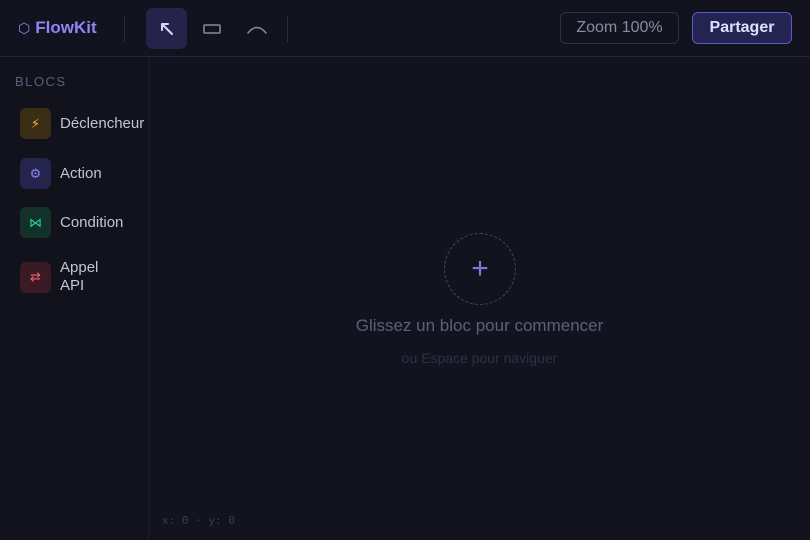  I want to click on hexagon-icon: ⬡, so click(24, 27).